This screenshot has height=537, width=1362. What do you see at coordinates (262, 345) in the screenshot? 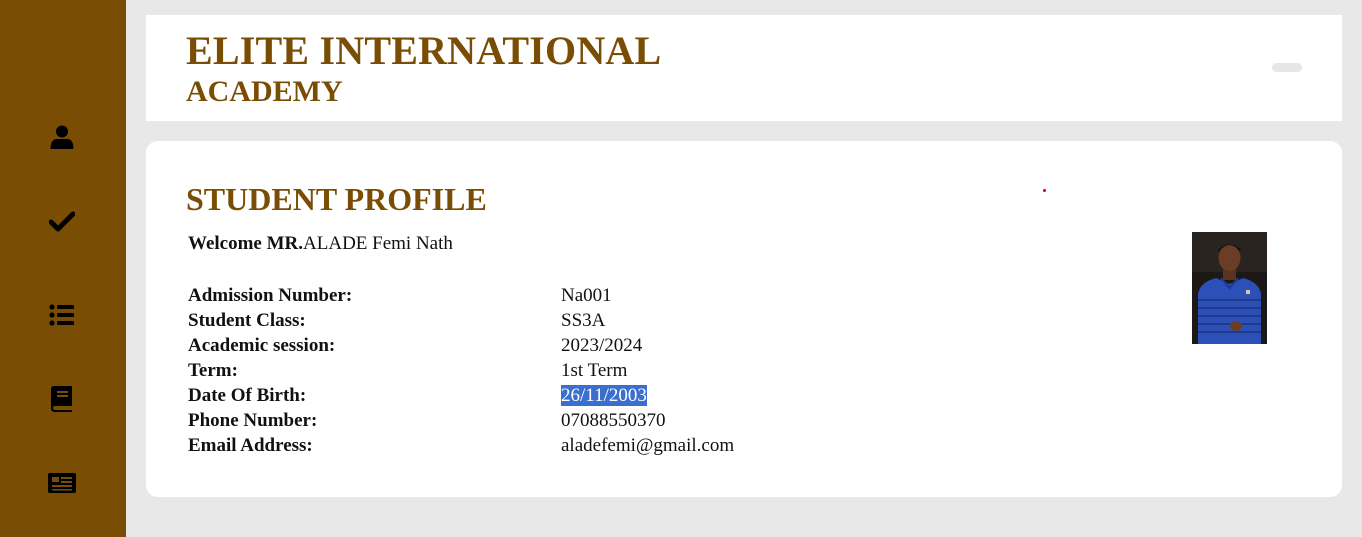
I see `field-label: Academic session:` at bounding box center [262, 345].